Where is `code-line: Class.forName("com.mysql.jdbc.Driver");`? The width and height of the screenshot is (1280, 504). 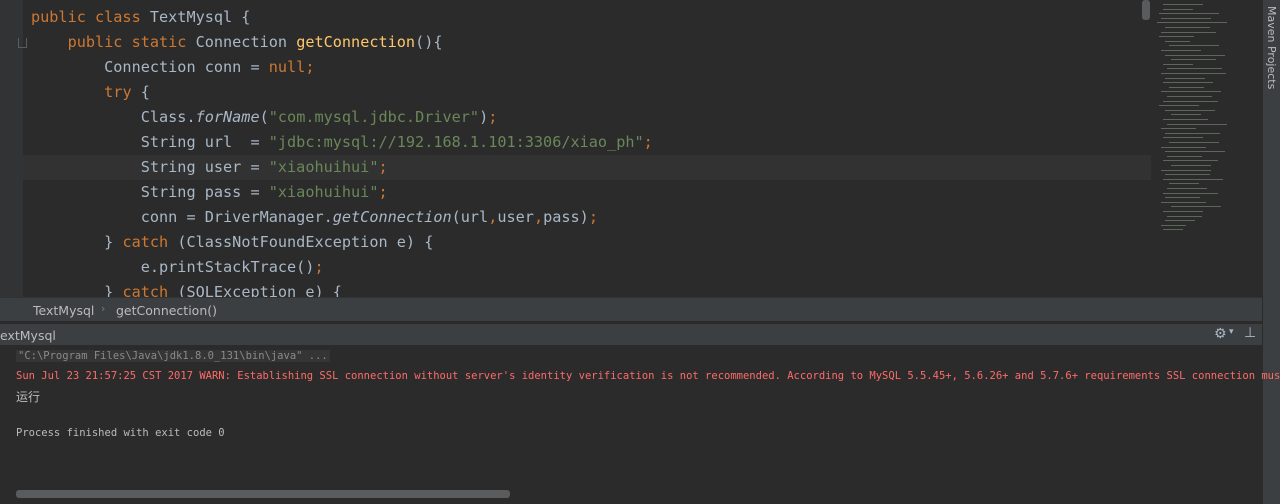 code-line: Class.forName("com.mysql.jdbc.Driver"); is located at coordinates (342, 117).